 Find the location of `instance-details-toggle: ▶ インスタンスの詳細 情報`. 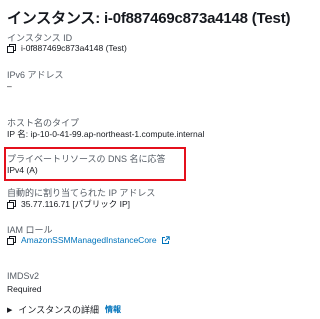

instance-details-toggle: ▶ インスタンスの詳細 情報 is located at coordinates (64, 309).